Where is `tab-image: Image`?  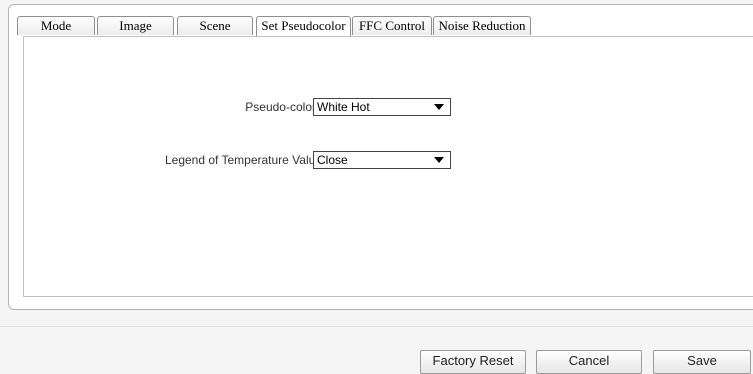 tab-image: Image is located at coordinates (135, 25).